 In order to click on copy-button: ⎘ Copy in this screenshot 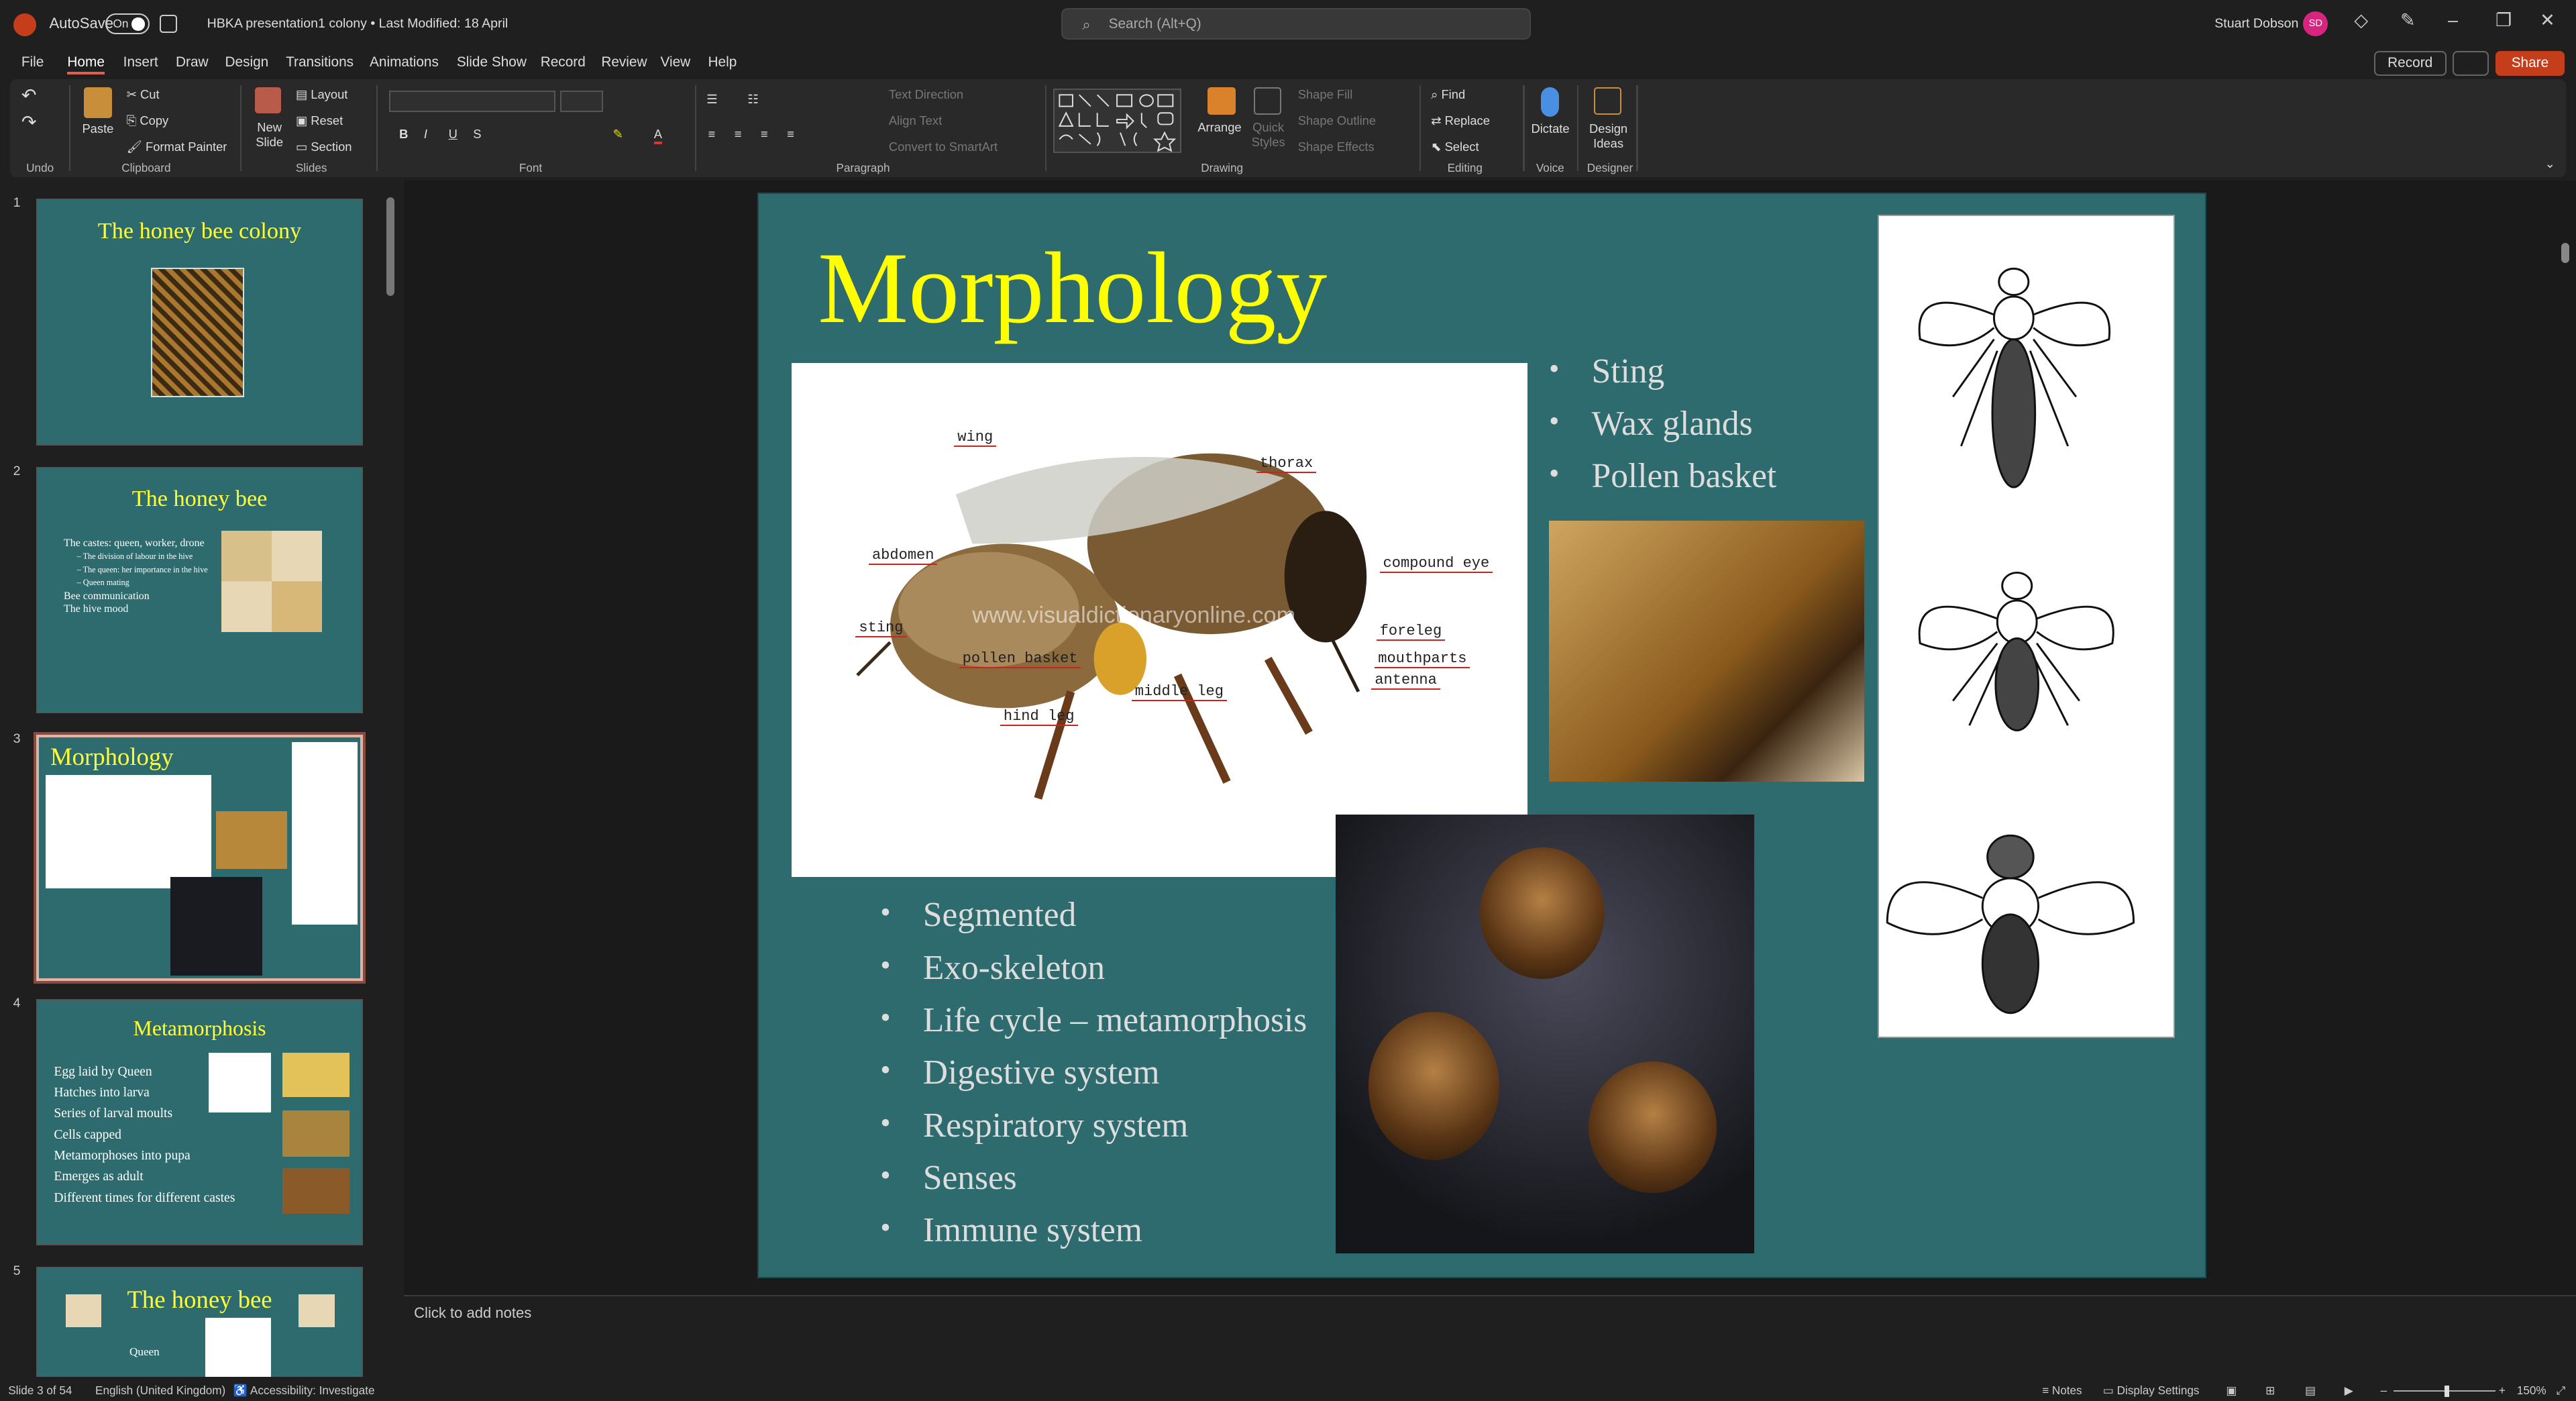, I will do `click(148, 121)`.